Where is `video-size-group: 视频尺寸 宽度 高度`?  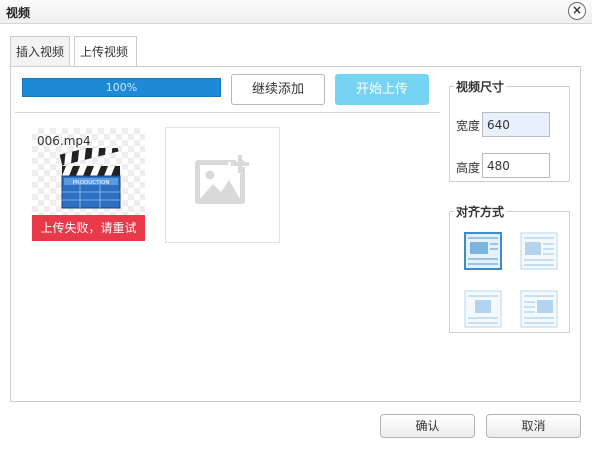 video-size-group: 视频尺寸 宽度 高度 is located at coordinates (509, 130).